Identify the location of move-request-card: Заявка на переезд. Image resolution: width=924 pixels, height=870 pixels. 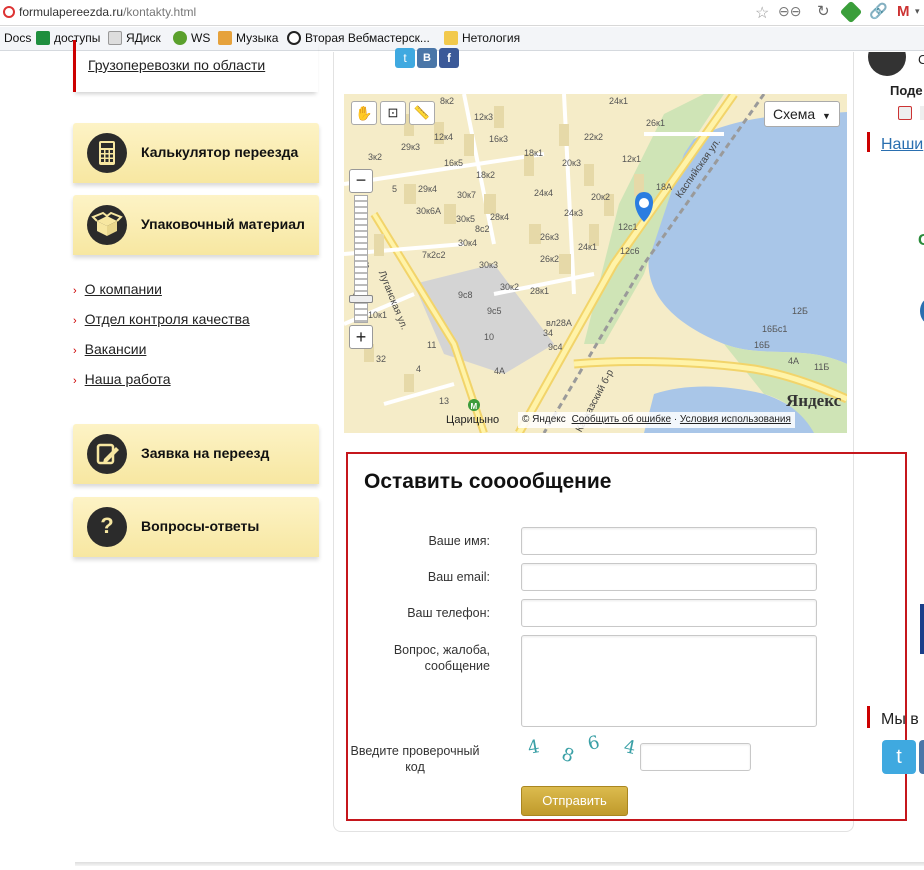
(196, 454).